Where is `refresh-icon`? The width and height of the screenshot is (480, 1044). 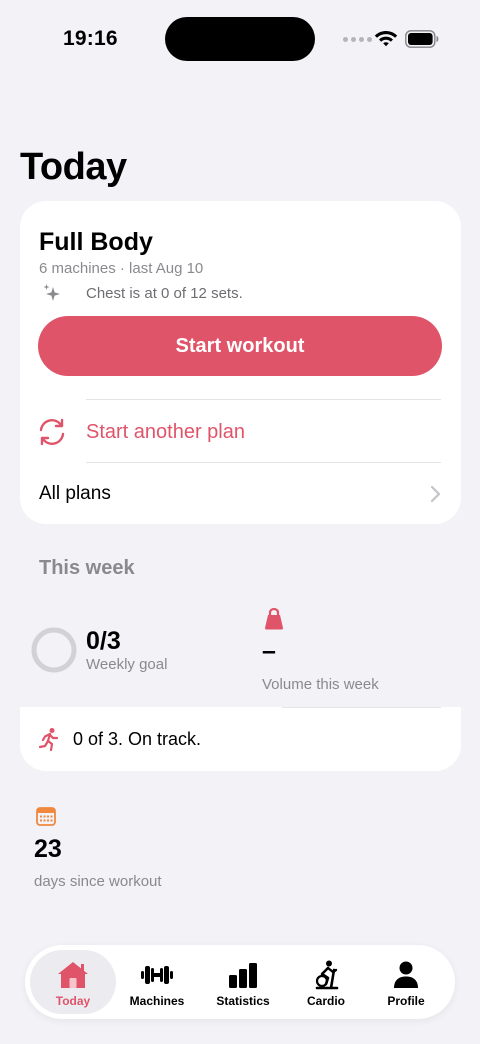 refresh-icon is located at coordinates (52, 432).